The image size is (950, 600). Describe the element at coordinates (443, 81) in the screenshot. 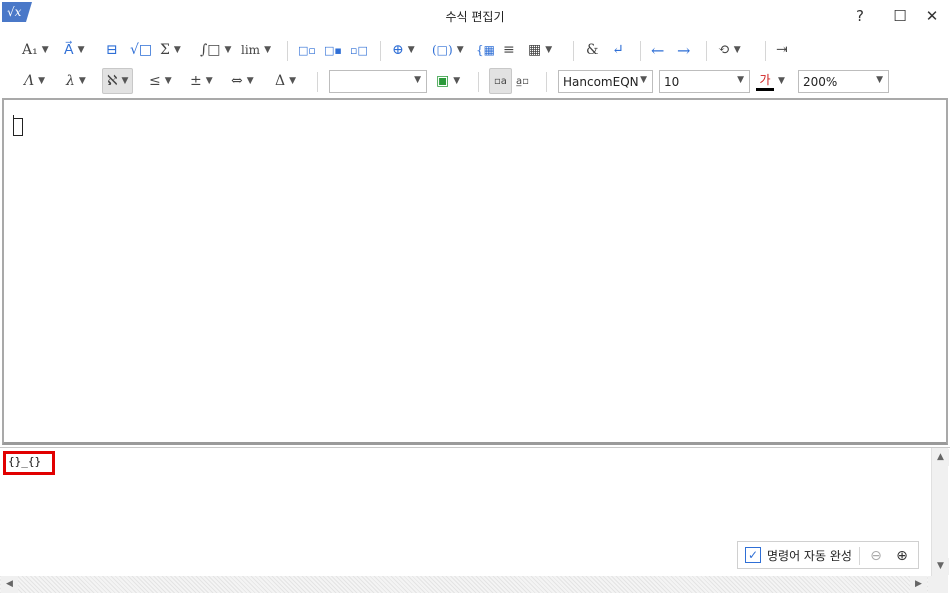

I see `color-format-icon: ▣` at that location.